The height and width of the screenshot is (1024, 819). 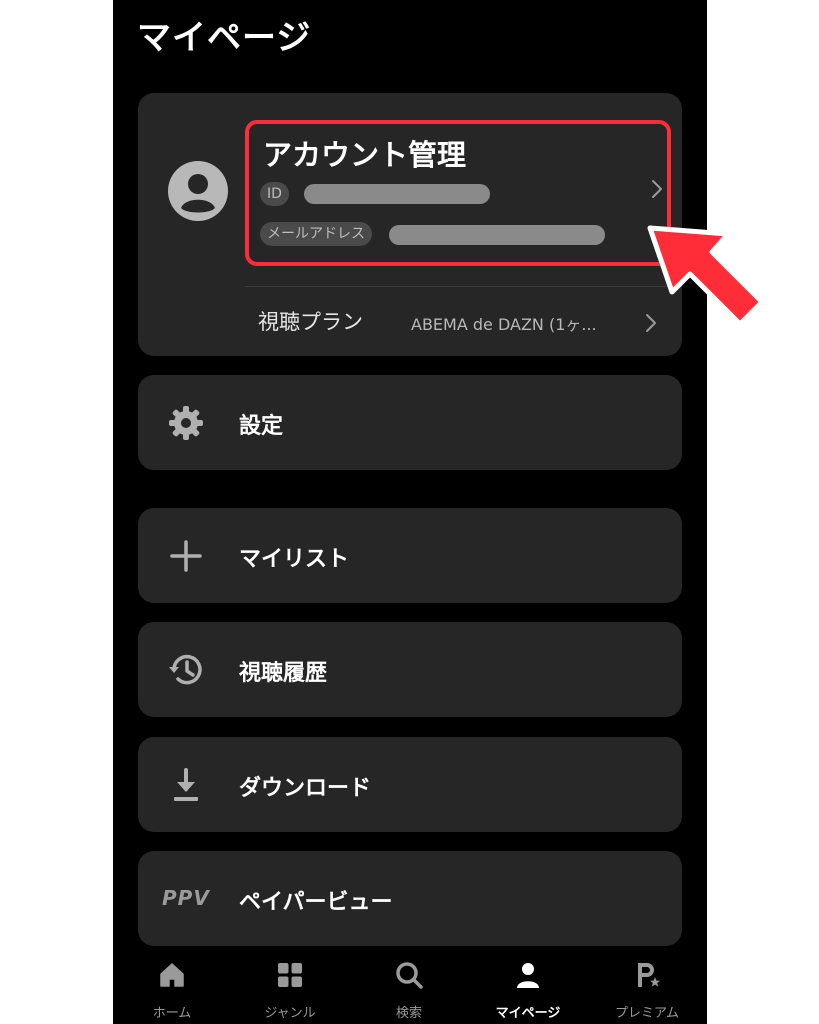 What do you see at coordinates (410, 422) in the screenshot?
I see `settings-button: 設定` at bounding box center [410, 422].